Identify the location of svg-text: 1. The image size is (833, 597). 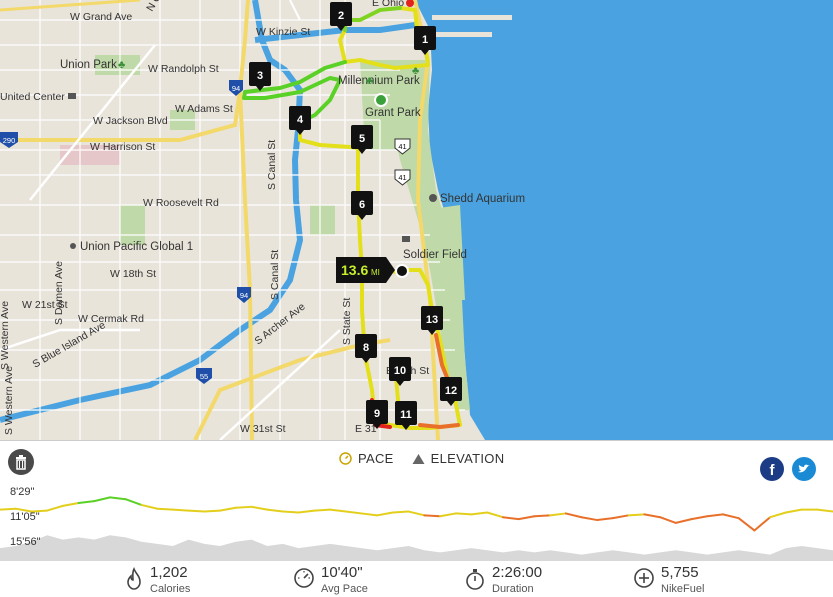
(425, 40).